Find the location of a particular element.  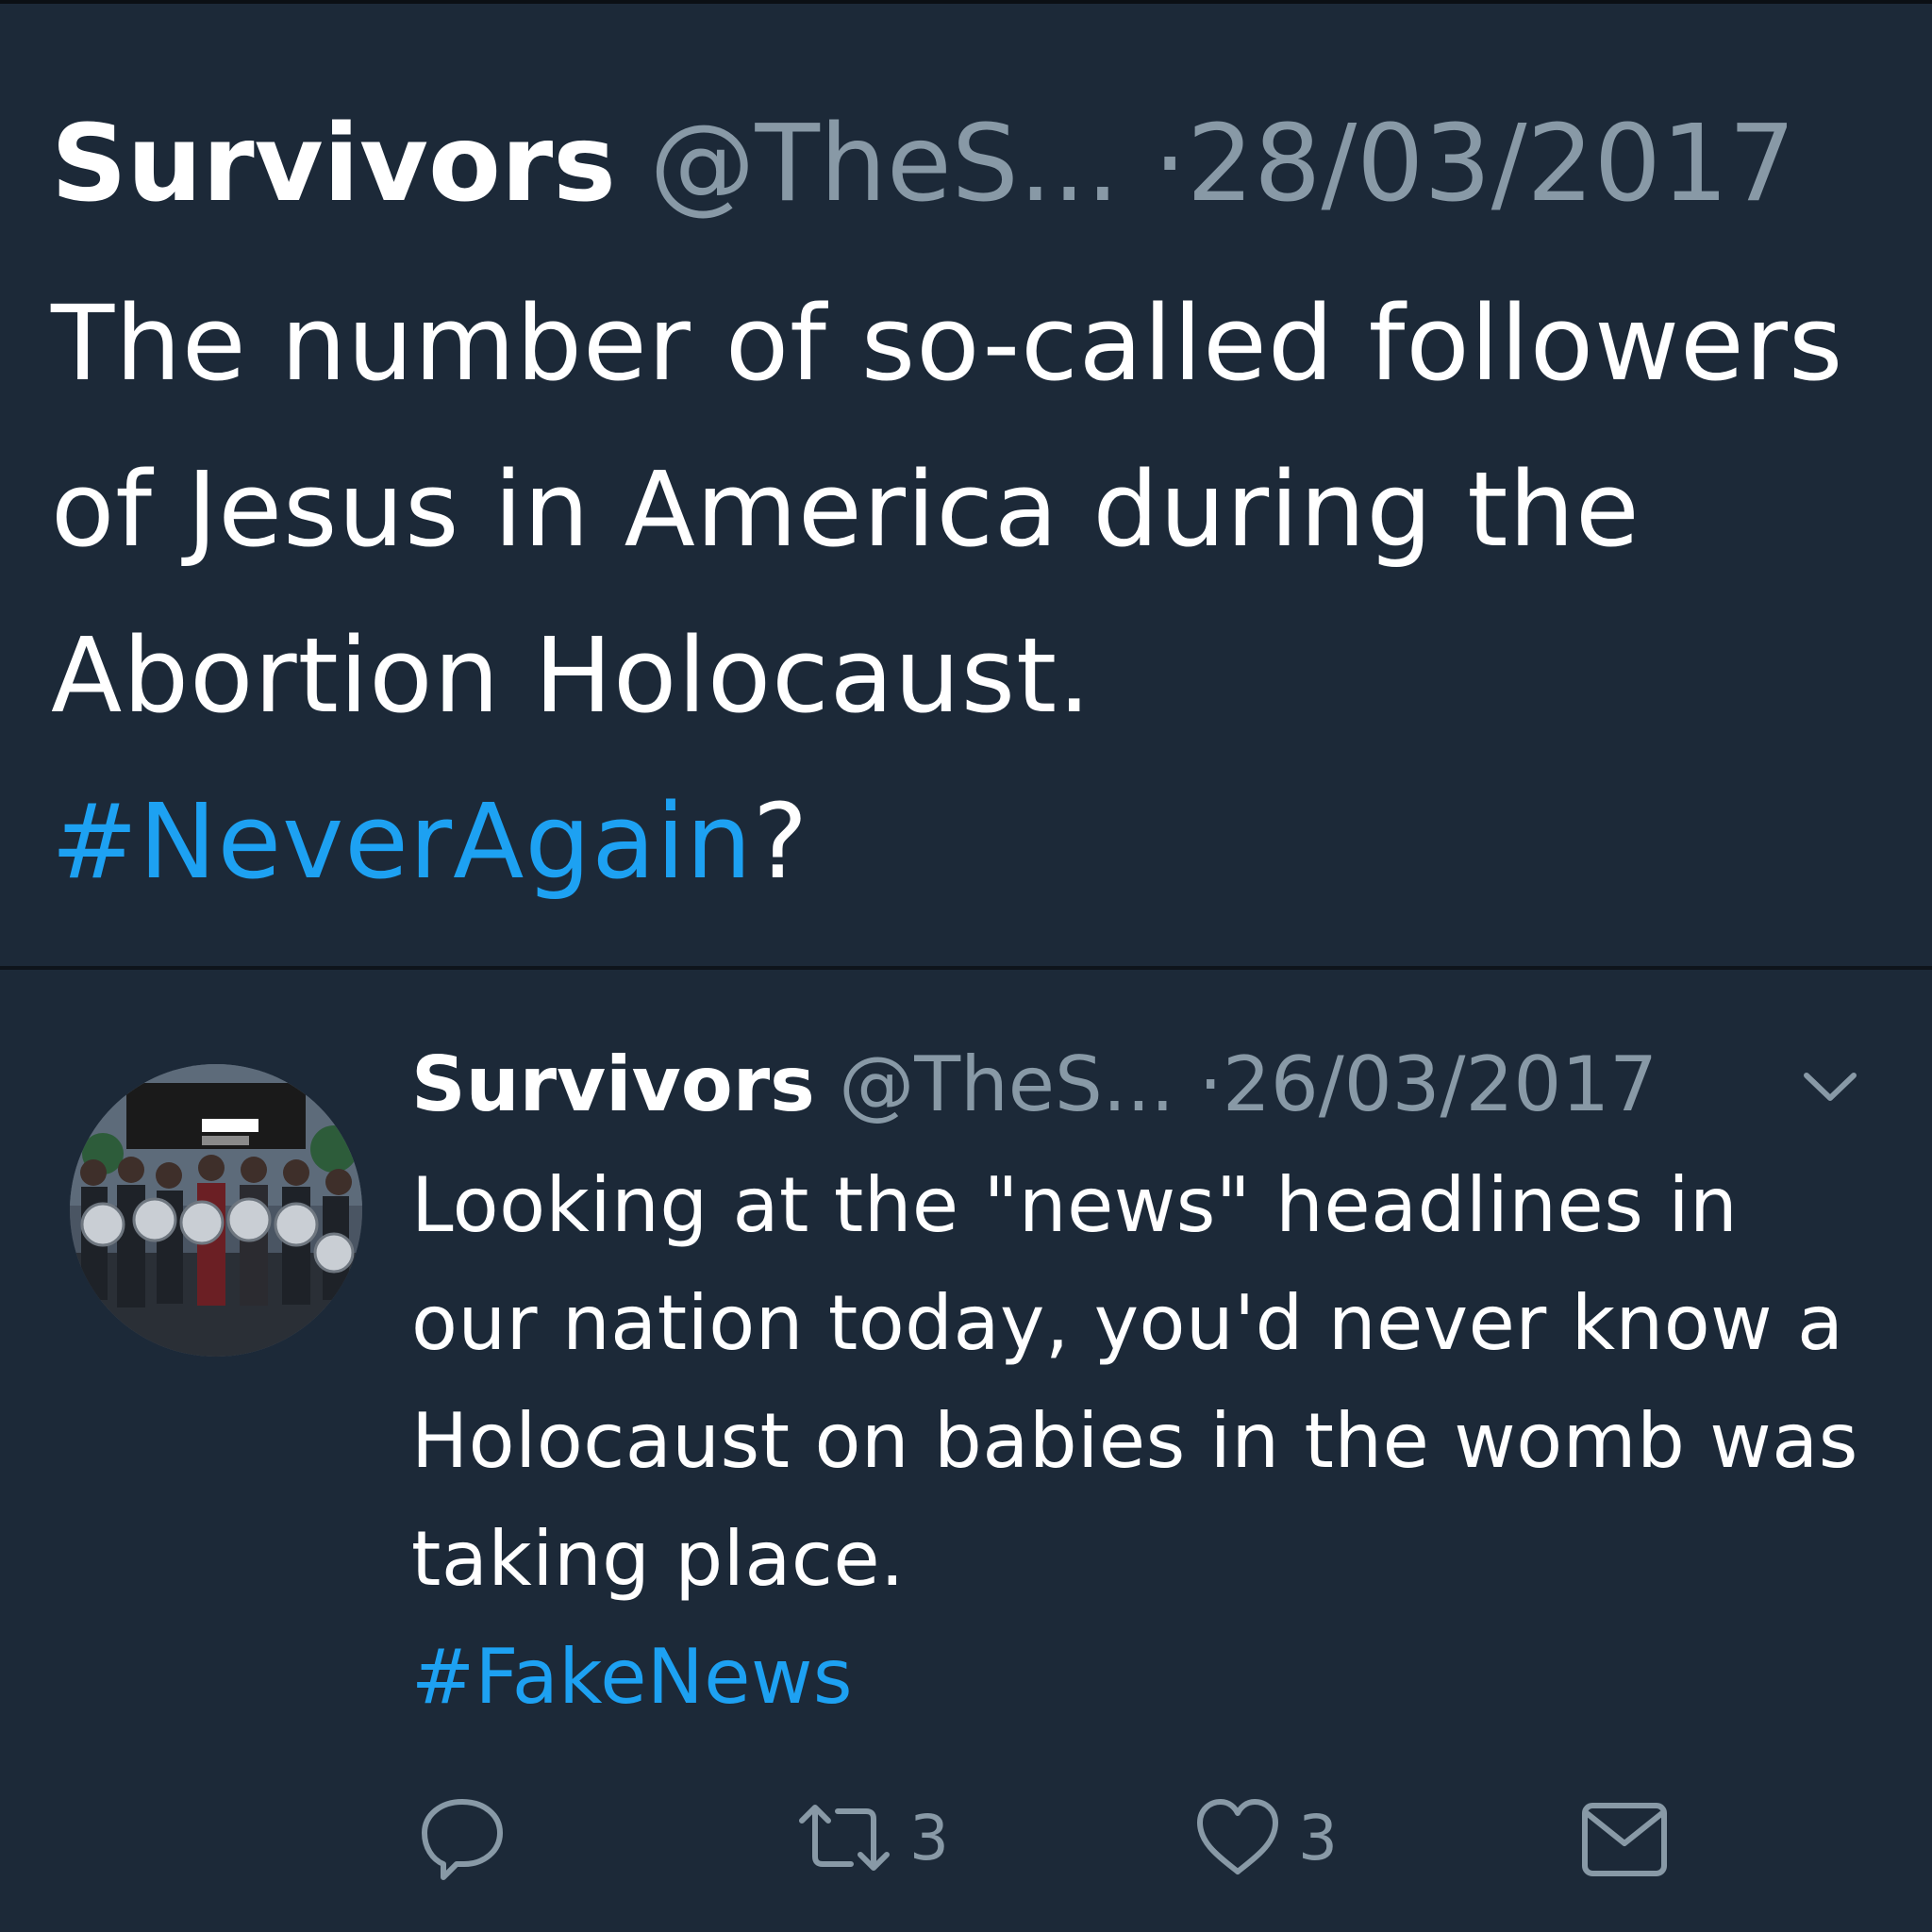

direct-message-button is located at coordinates (1625, 1838).